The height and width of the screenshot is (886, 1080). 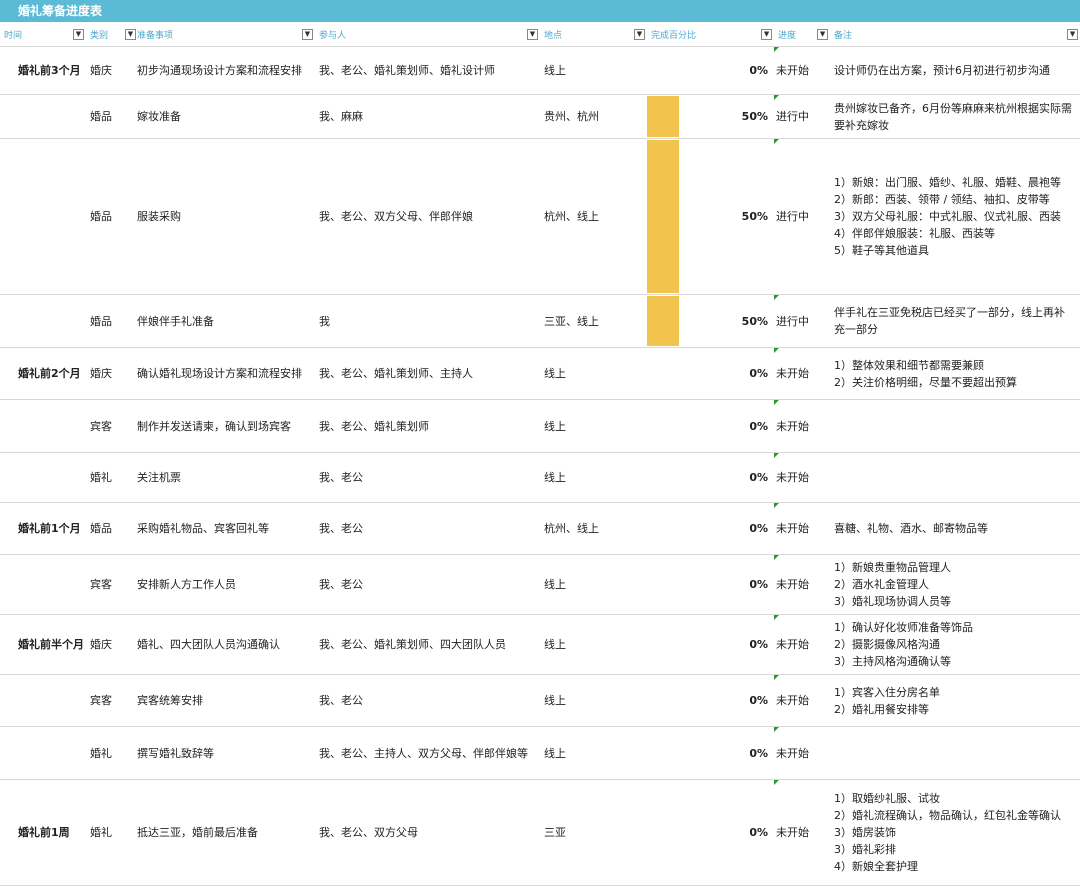 What do you see at coordinates (427, 644) in the screenshot?
I see `cell-participants: 我、老公、婚礼策划师、四大团队人员` at bounding box center [427, 644].